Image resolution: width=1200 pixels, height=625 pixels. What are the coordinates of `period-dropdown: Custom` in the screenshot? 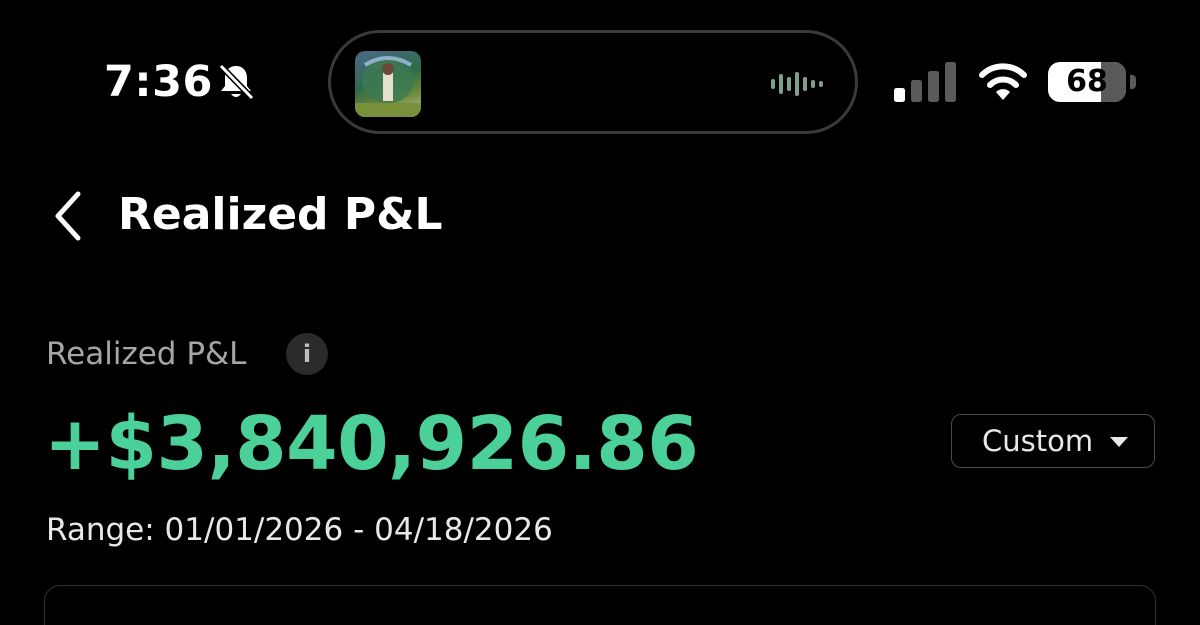 It's located at (1053, 441).